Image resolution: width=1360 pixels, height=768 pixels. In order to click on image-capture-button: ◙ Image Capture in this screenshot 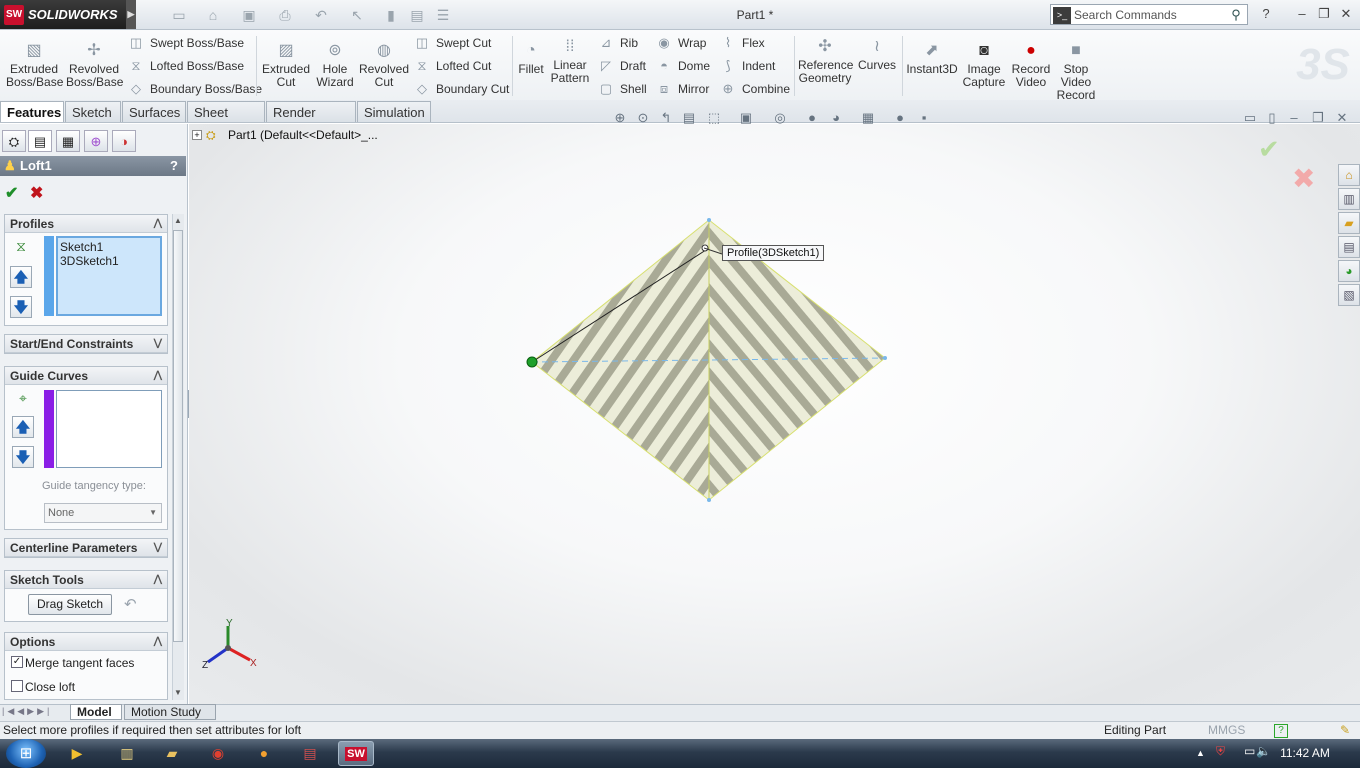, I will do `click(984, 65)`.